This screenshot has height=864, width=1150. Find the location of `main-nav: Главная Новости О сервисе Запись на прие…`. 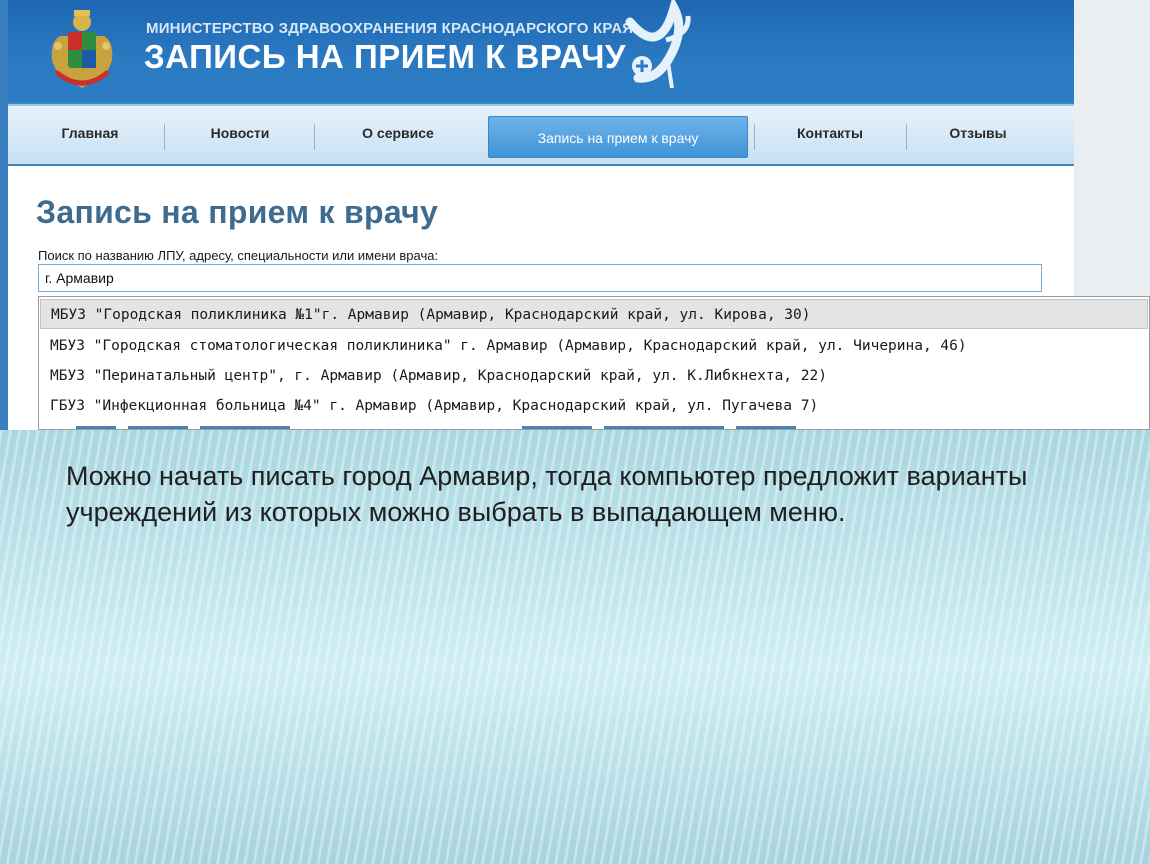

main-nav: Главная Новости О сервисе Запись на прие… is located at coordinates (541, 134).